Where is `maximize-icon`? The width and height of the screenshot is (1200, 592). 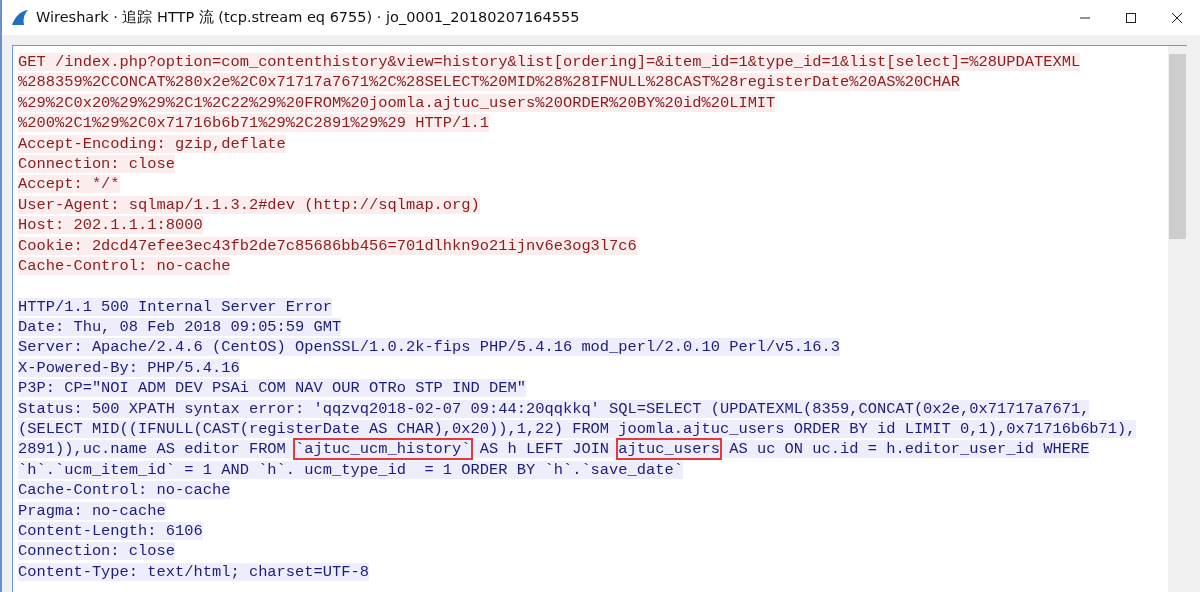 maximize-icon is located at coordinates (1131, 17).